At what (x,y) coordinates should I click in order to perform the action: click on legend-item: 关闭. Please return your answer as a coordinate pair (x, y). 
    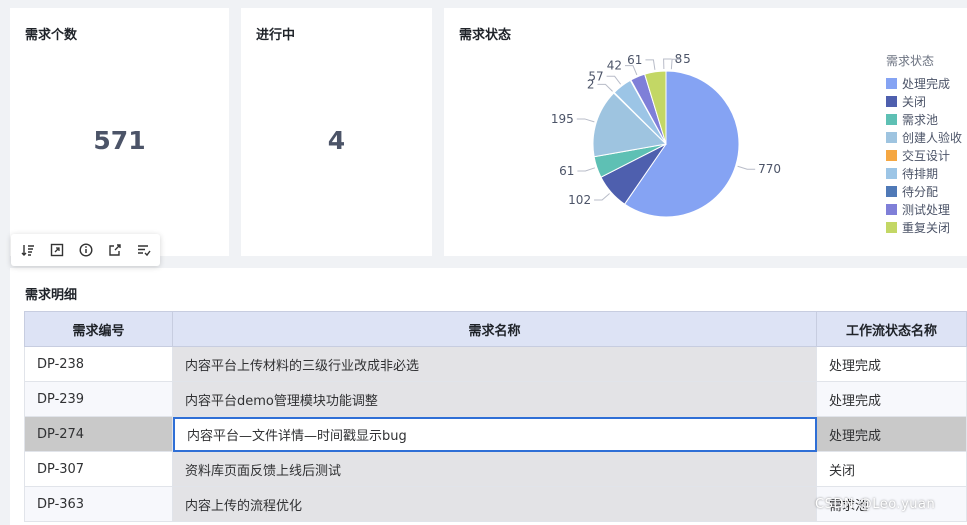
    Looking at the image, I should click on (924, 101).